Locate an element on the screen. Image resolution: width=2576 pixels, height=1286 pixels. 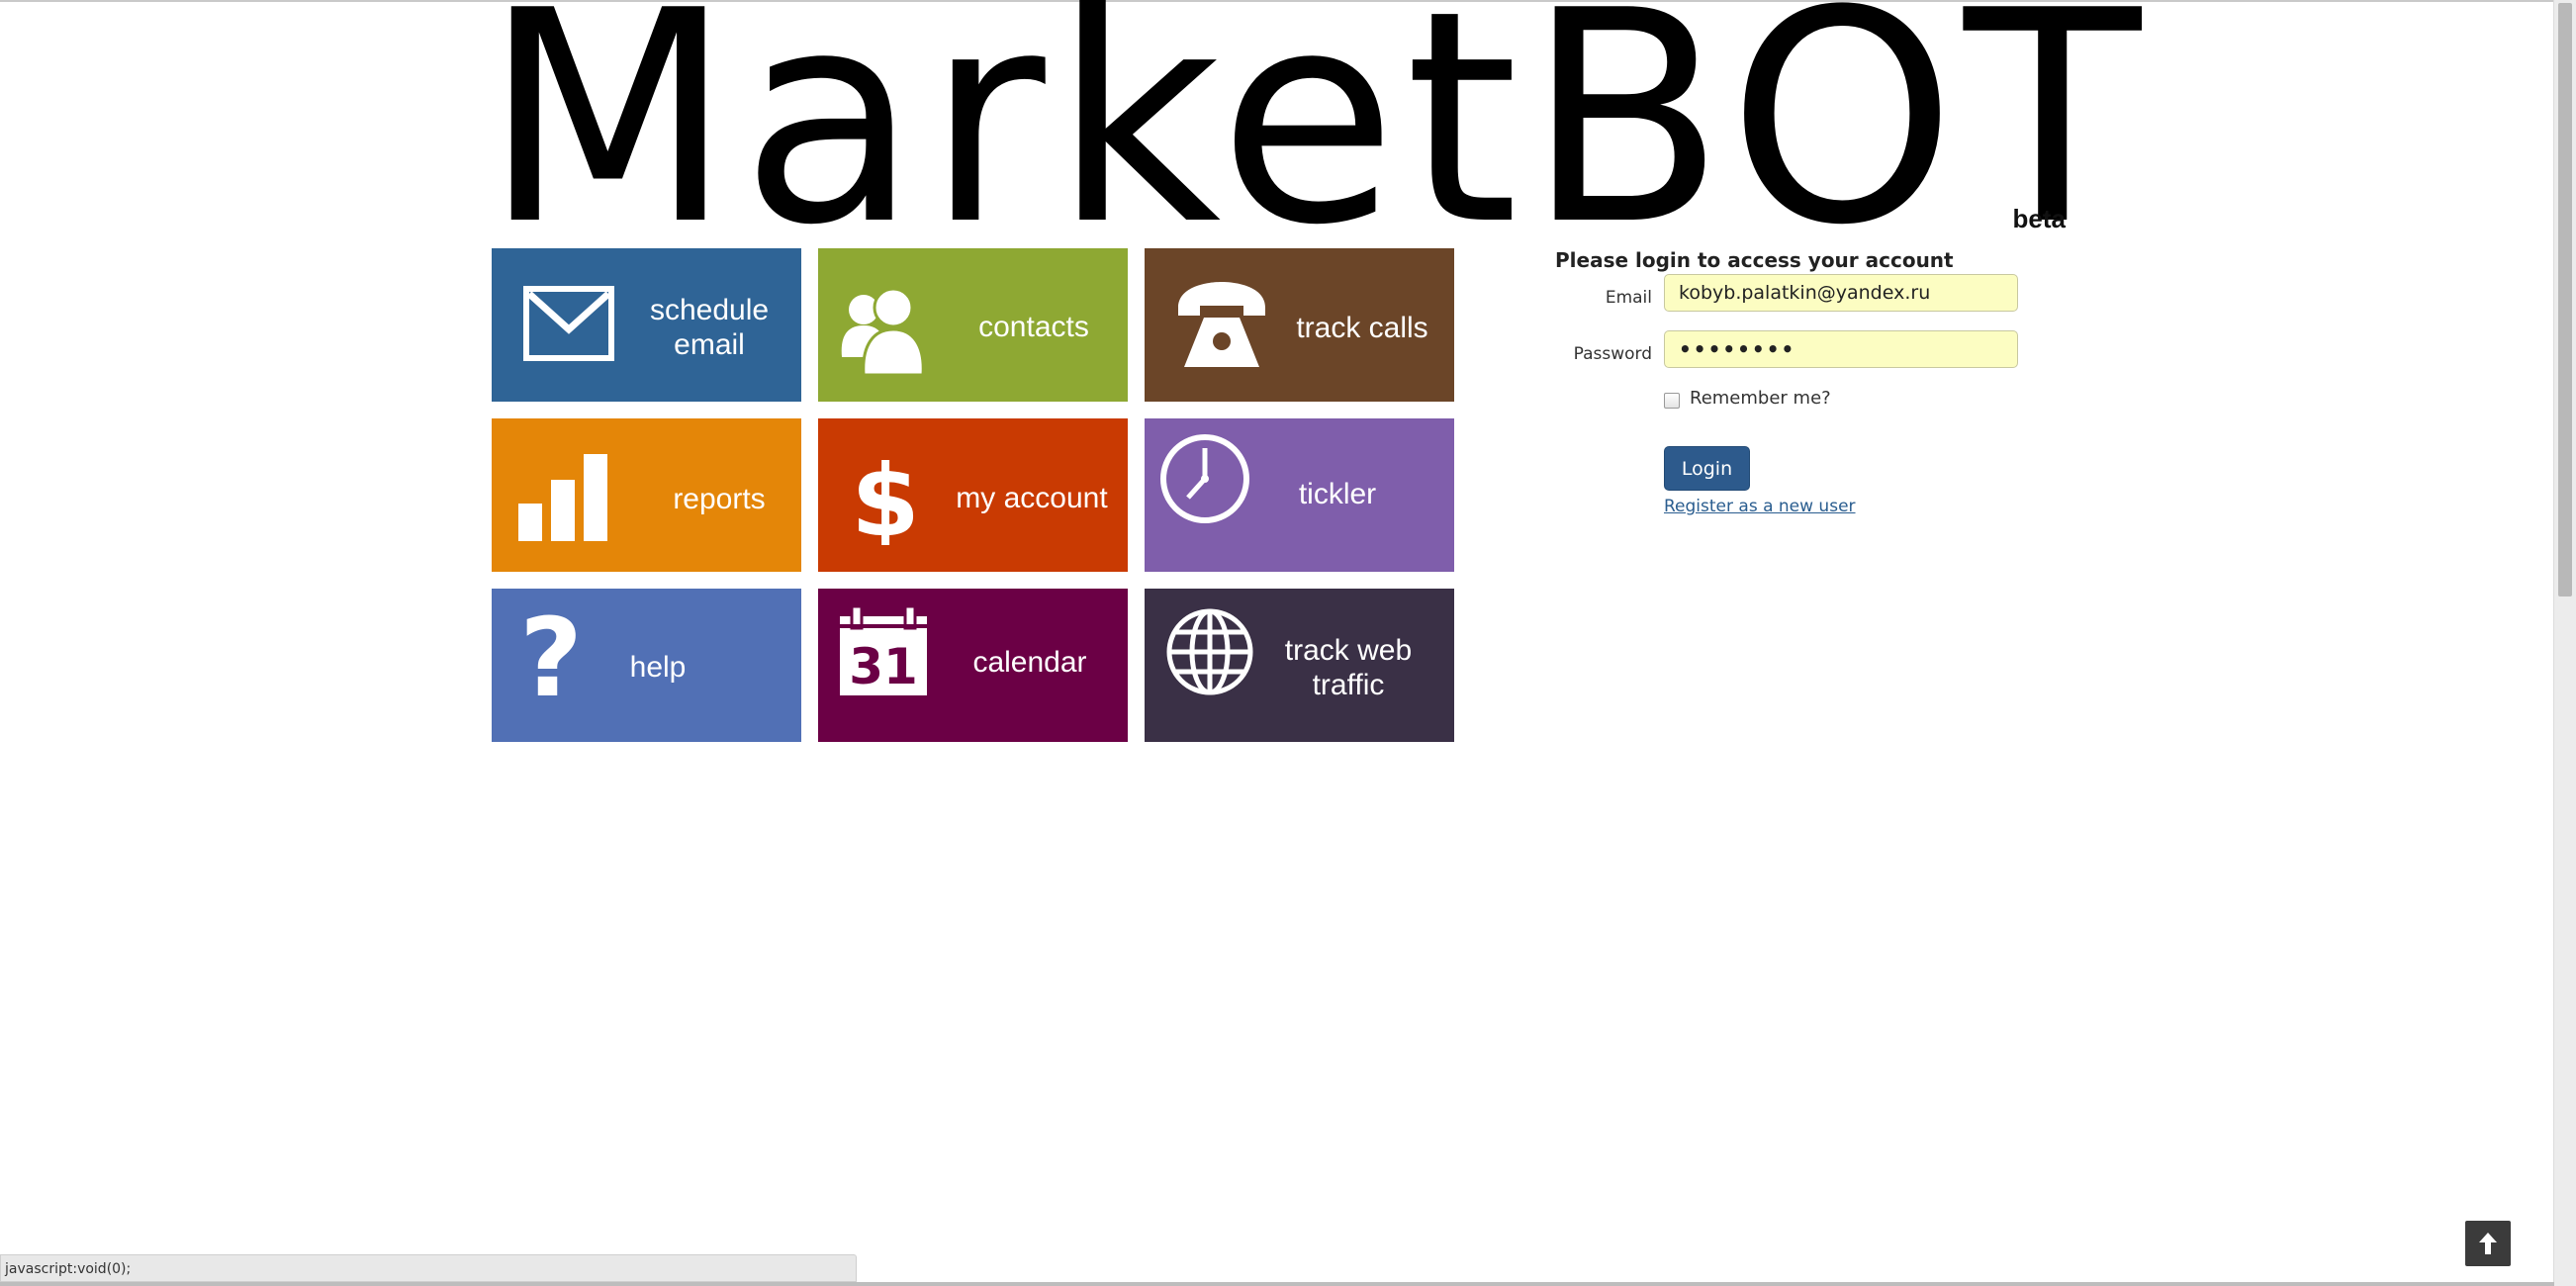
email-label: Email is located at coordinates (1628, 298).